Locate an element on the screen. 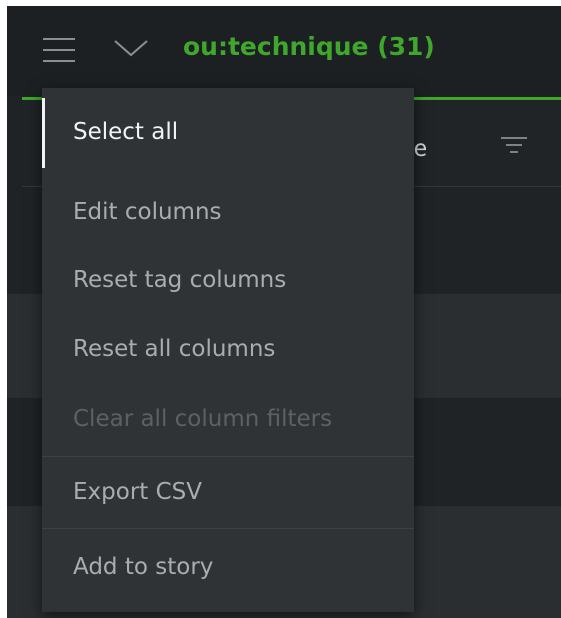 The width and height of the screenshot is (561, 618). hamburger-menu-icon is located at coordinates (59, 50).